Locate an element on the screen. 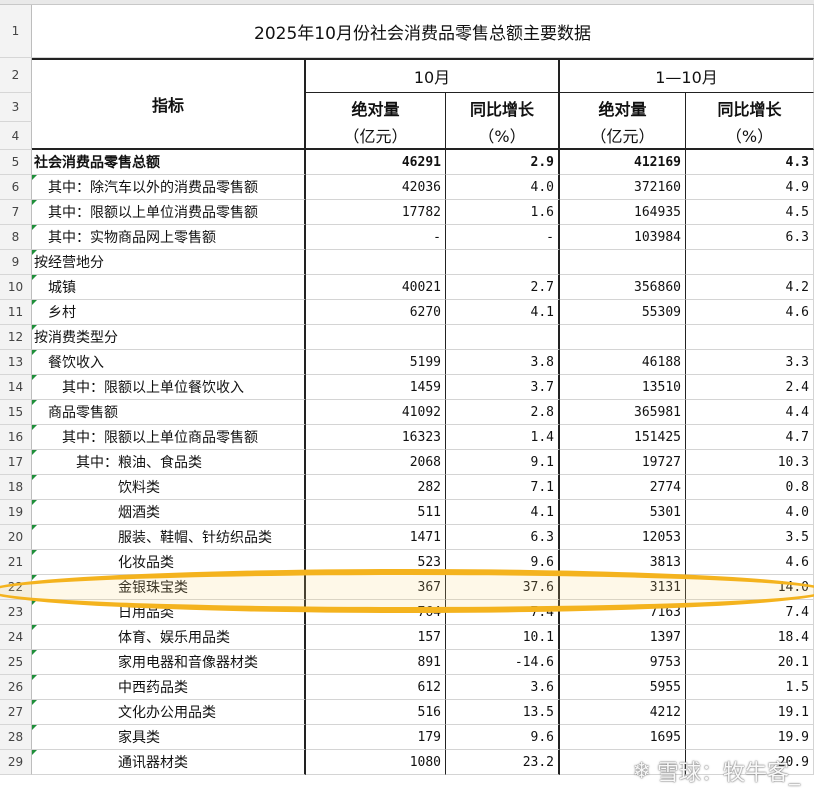  row-number: 11 is located at coordinates (16, 312).